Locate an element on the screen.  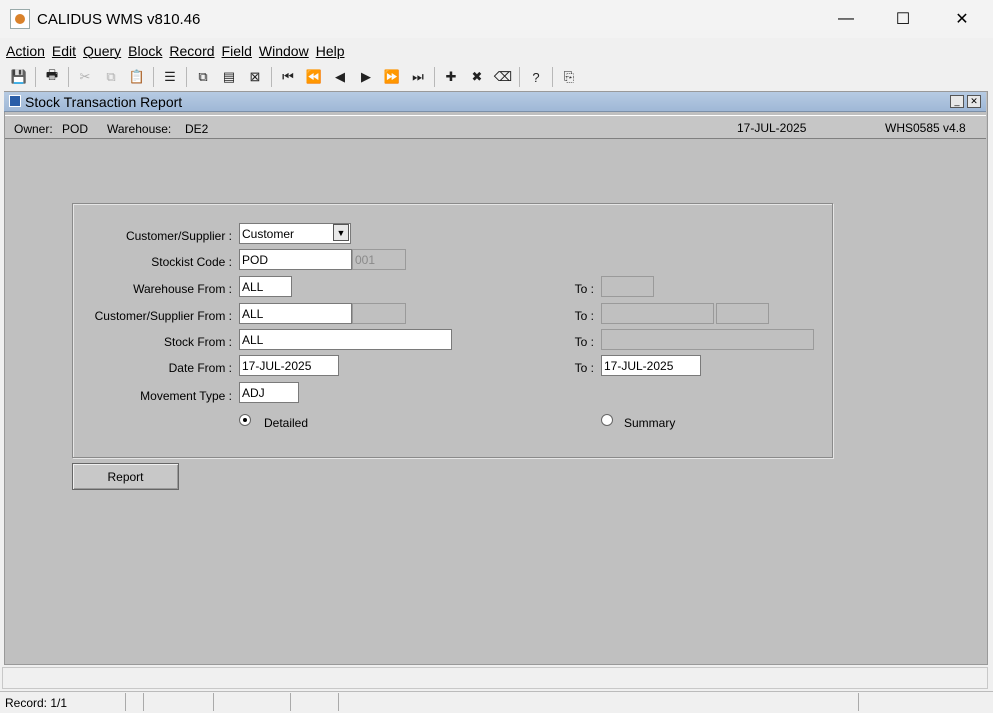
menu-edit: Edit is located at coordinates (64, 51).